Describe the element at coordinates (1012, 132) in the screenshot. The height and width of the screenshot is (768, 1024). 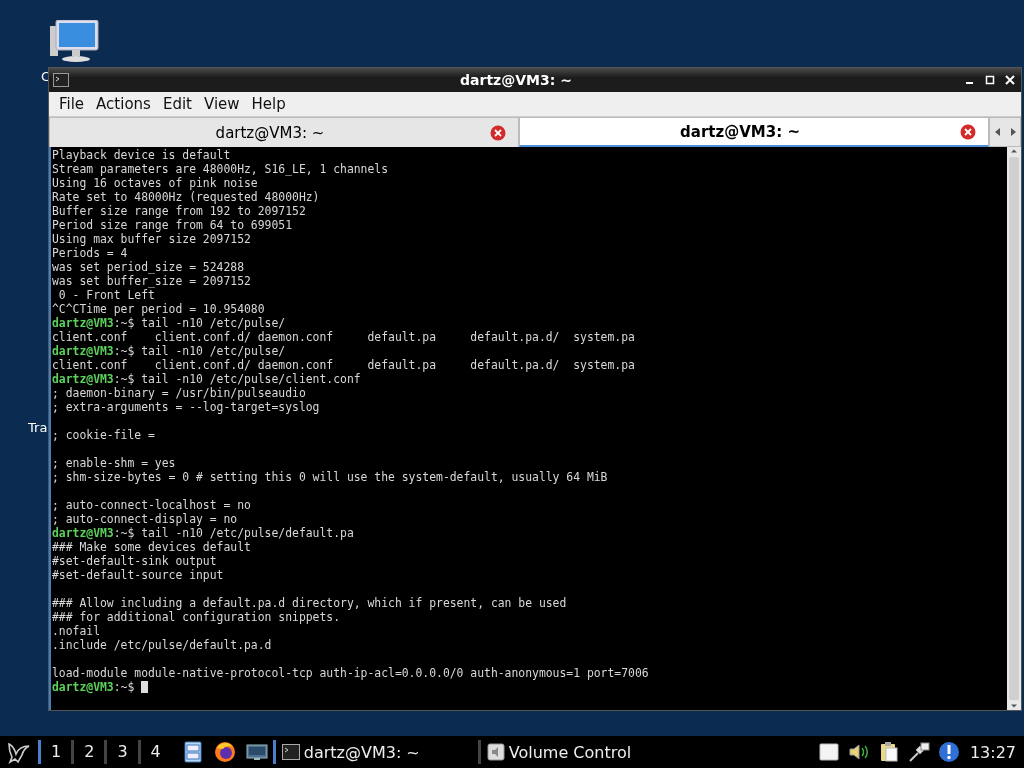
I see `right-arrow-icon` at that location.